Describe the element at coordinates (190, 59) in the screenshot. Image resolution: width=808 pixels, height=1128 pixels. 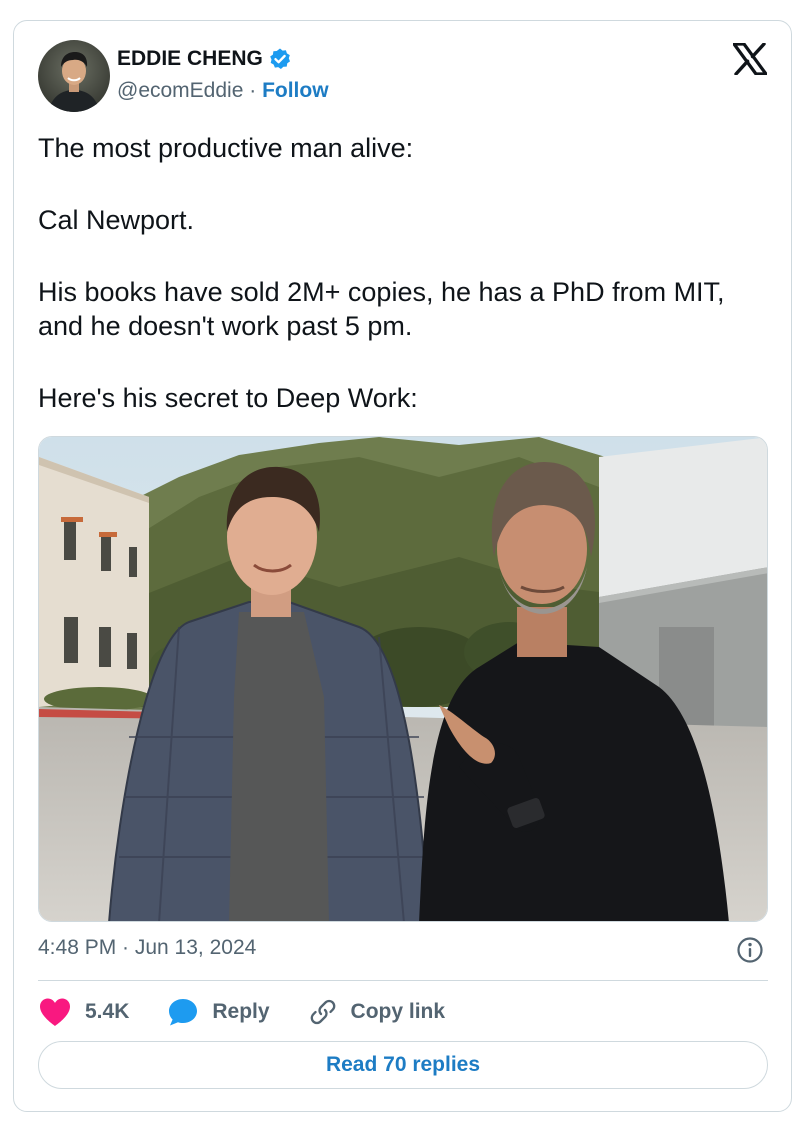
I see `author-name: EDDIE CHENG` at that location.